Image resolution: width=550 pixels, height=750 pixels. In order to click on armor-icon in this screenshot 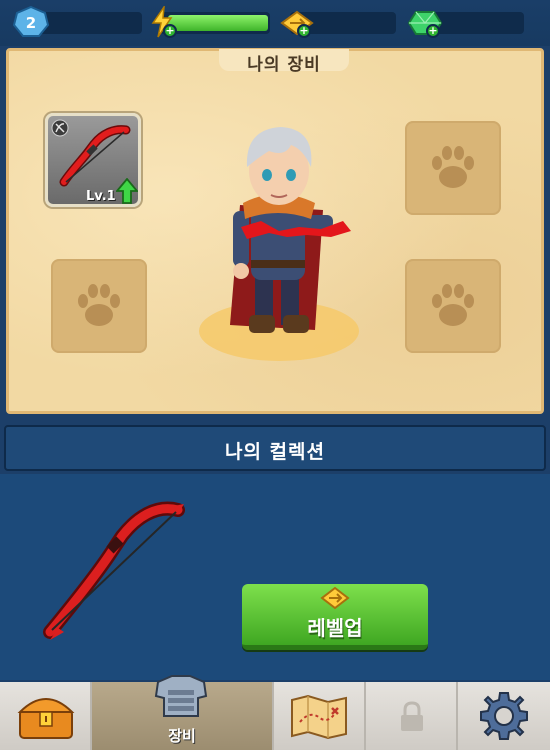, I will do `click(181, 696)`.